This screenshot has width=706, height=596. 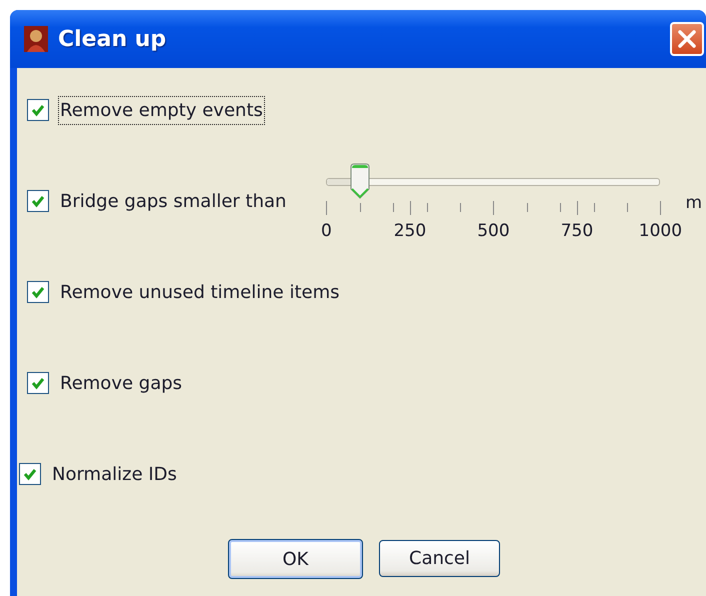 I want to click on tick-label: 1000, so click(x=660, y=231).